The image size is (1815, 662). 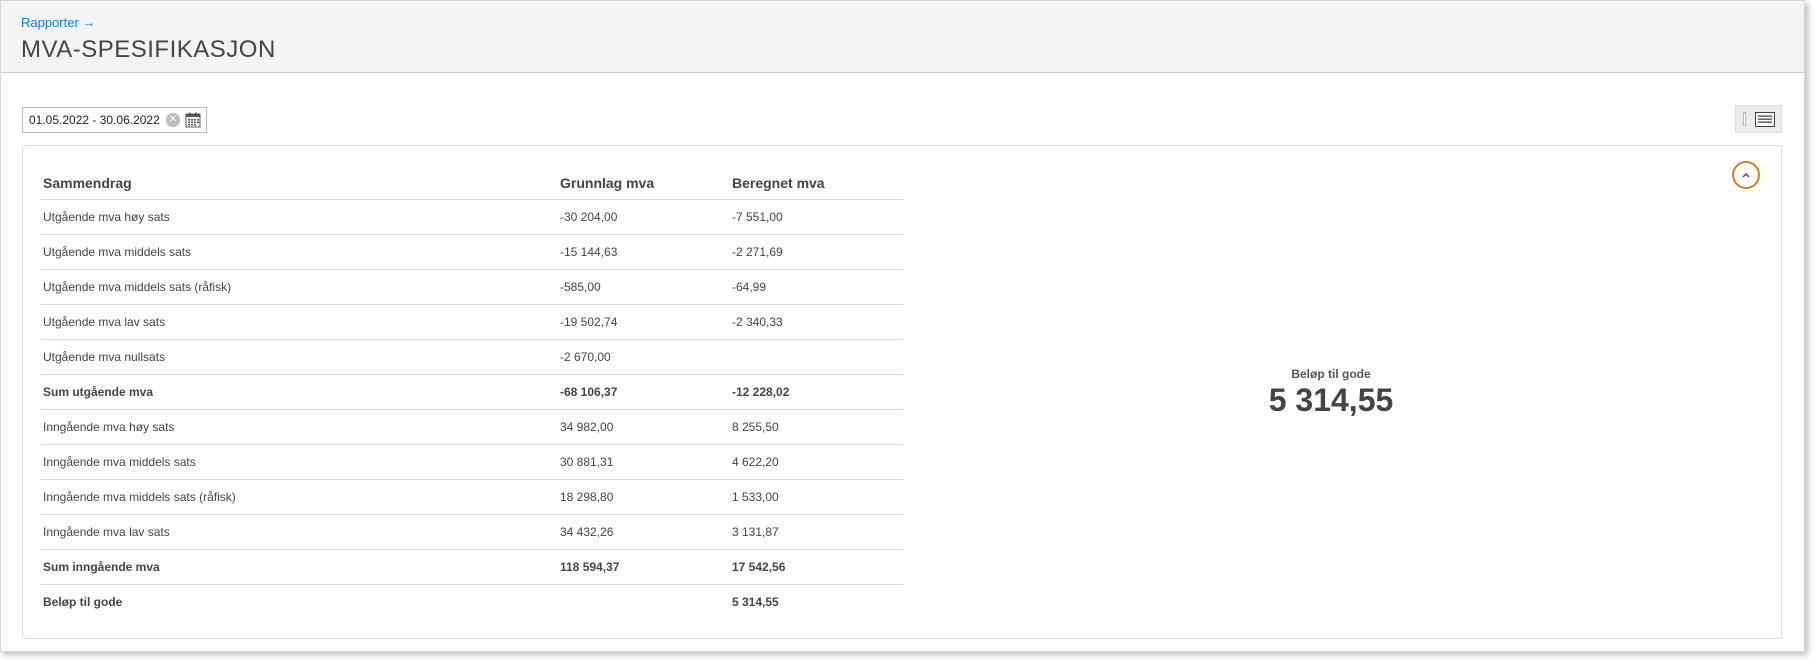 I want to click on row-vat: -2 271,69, so click(x=816, y=252).